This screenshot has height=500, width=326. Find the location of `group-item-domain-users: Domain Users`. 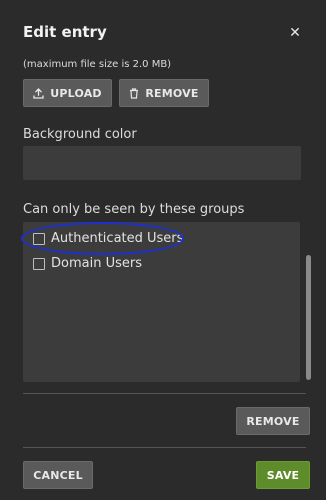

group-item-domain-users: Domain Users is located at coordinates (87, 263).